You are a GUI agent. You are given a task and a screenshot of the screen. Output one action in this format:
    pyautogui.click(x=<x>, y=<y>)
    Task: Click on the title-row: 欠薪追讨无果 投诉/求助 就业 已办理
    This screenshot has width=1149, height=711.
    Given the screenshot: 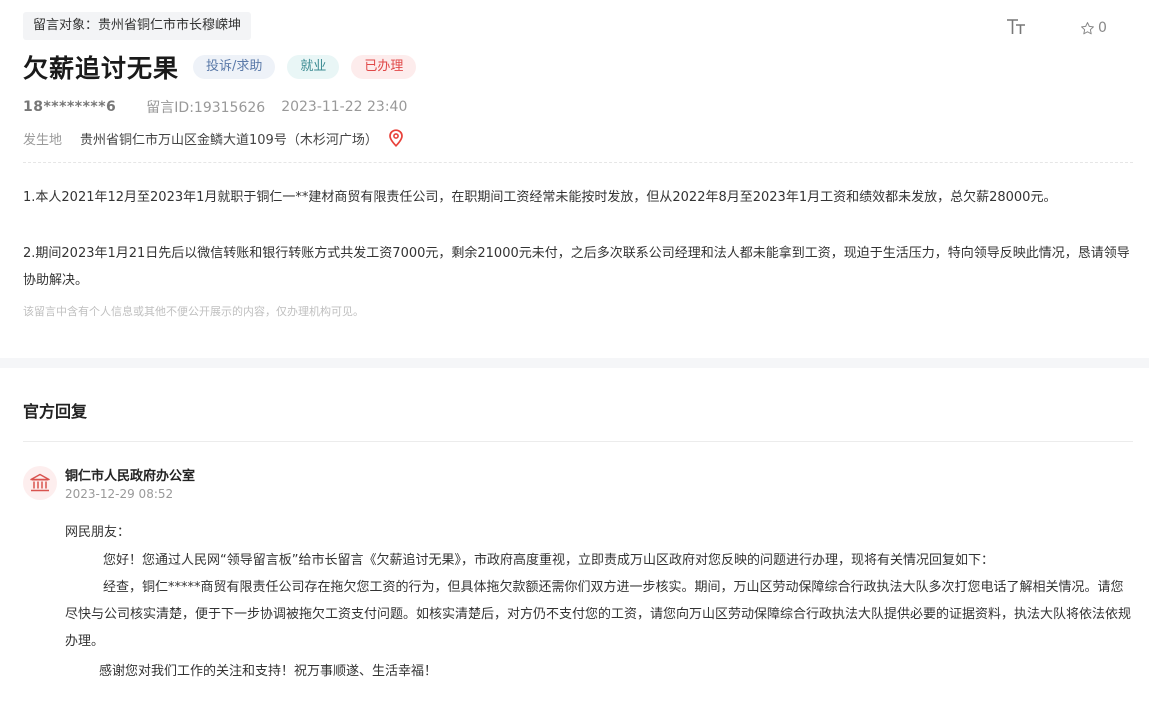 What is the action you would take?
    pyautogui.click(x=225, y=67)
    